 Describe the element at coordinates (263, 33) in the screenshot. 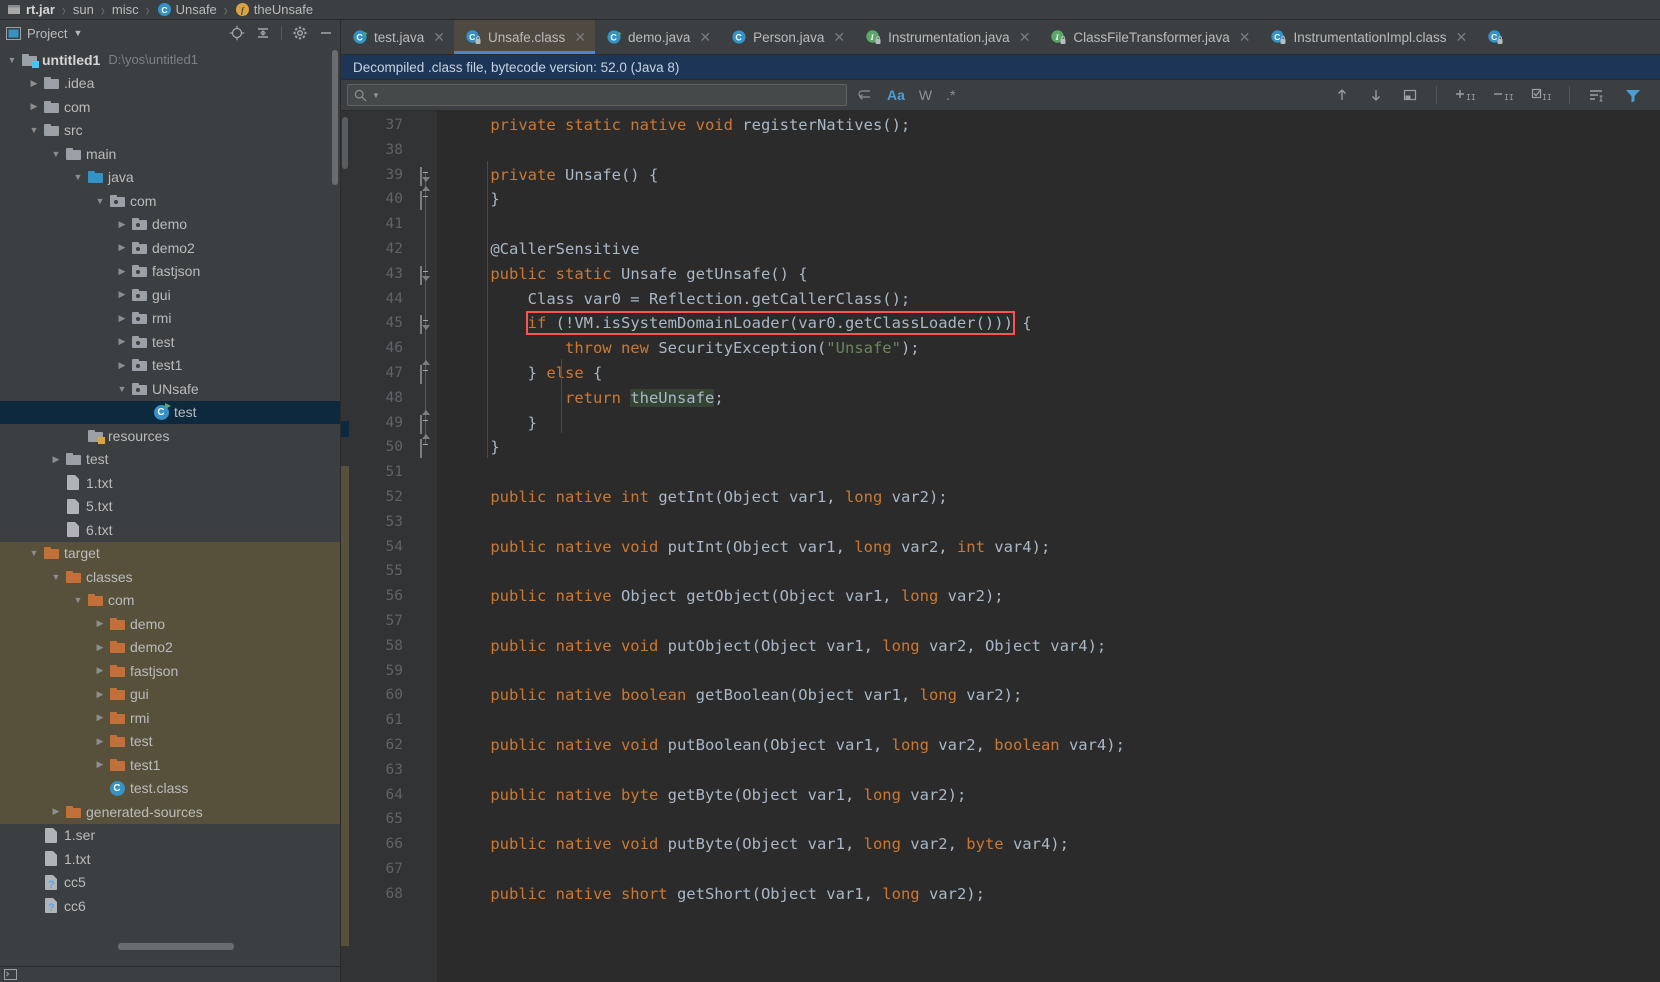

I see `collapse-all-icon` at that location.